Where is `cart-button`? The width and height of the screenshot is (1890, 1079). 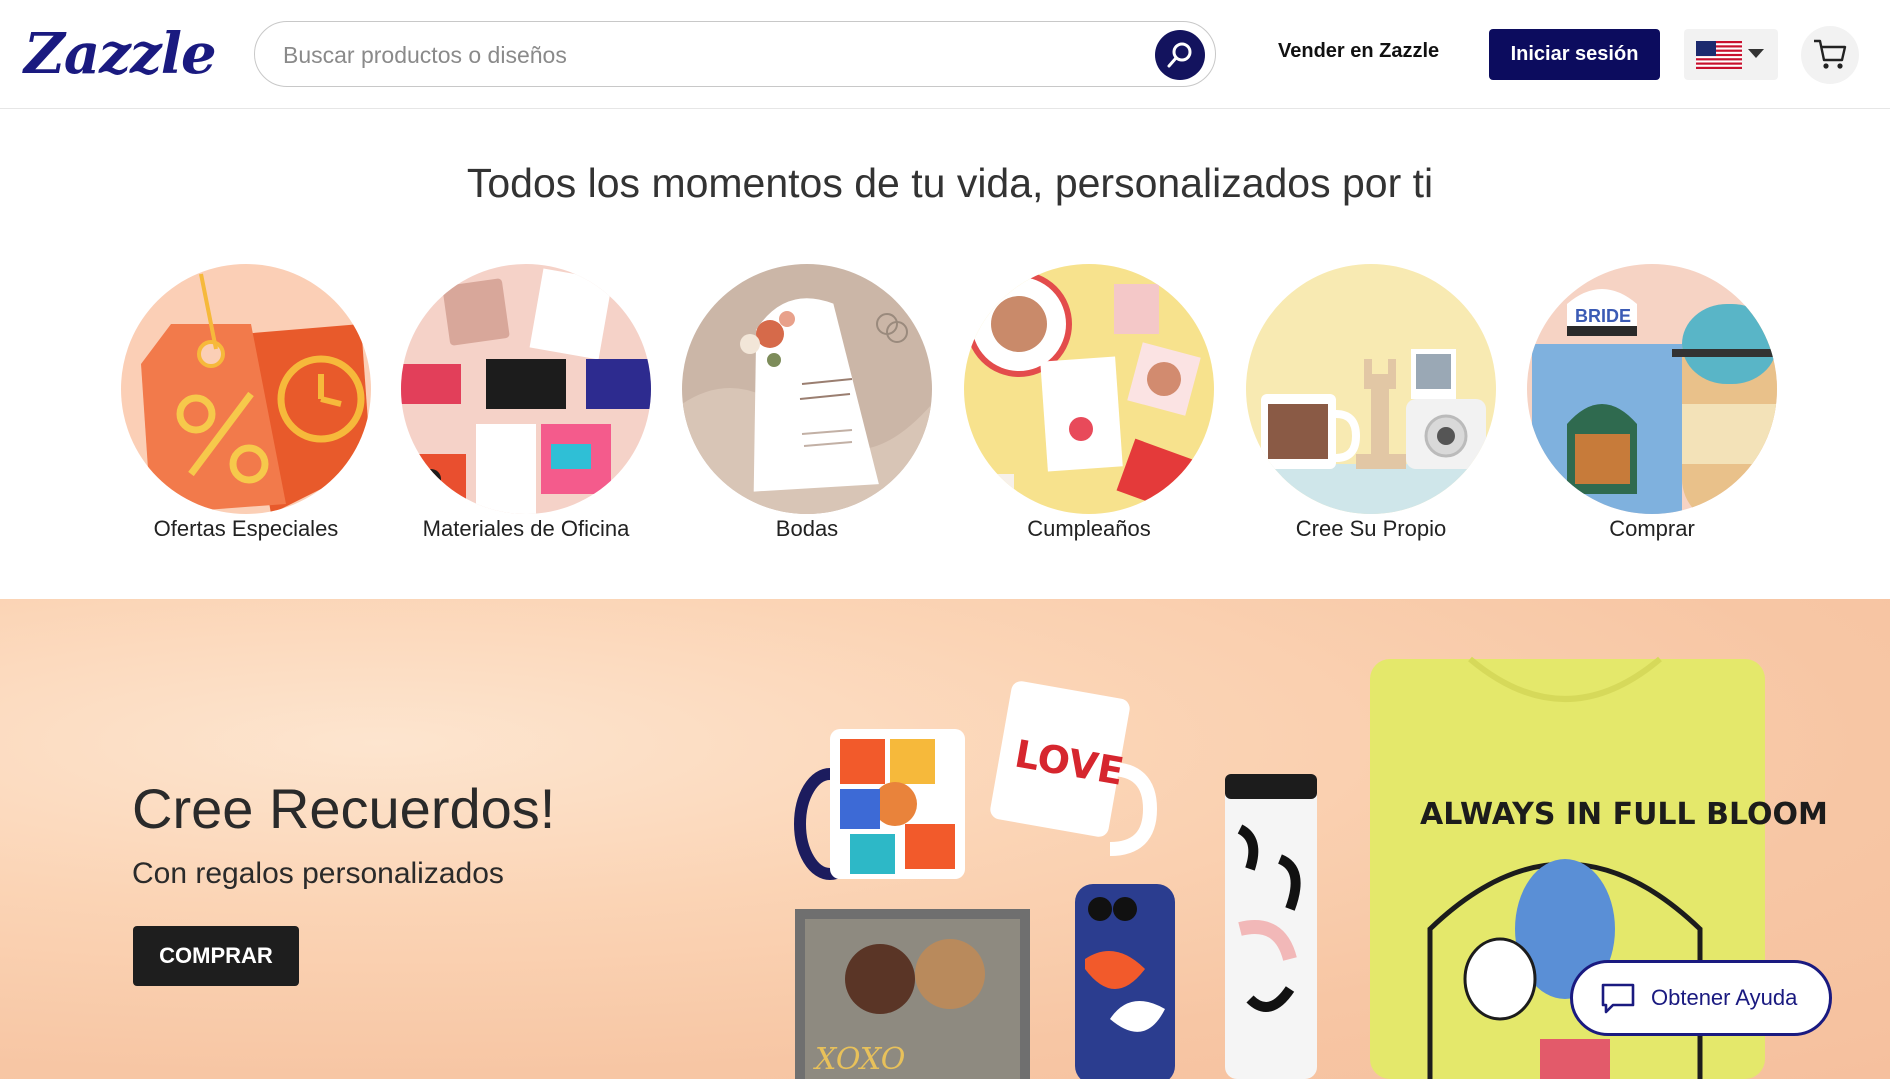
cart-button is located at coordinates (1830, 55).